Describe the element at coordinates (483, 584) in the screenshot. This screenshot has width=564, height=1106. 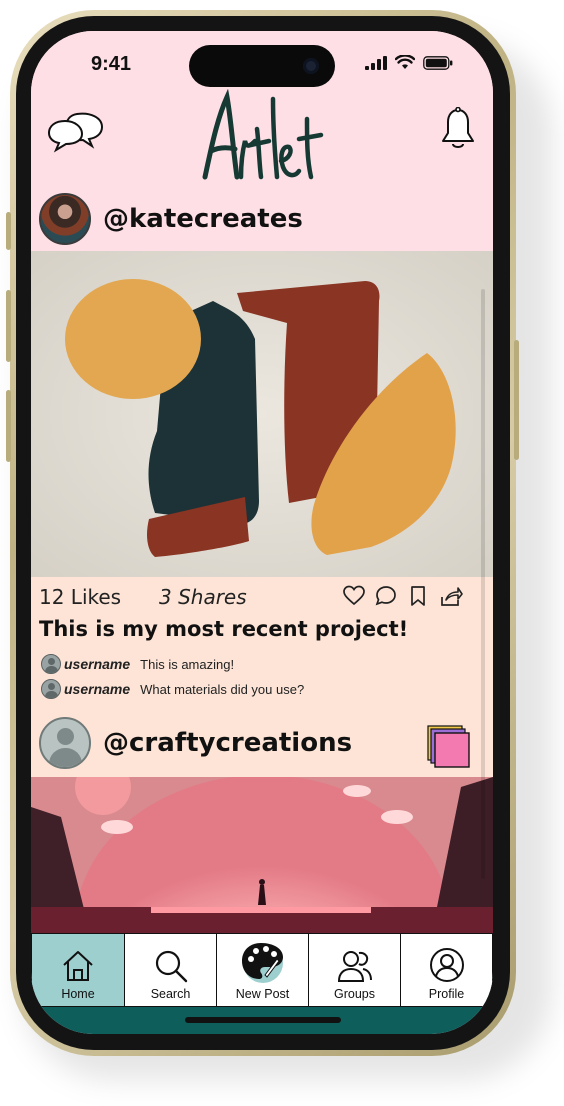
I see `scrollbar` at that location.